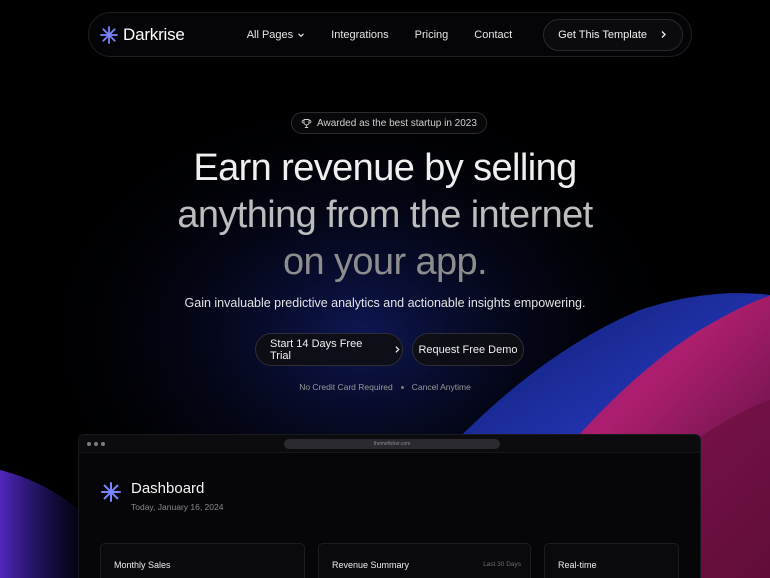  I want to click on nav-links: All Pages Integrations Pricing Contact, so click(380, 35).